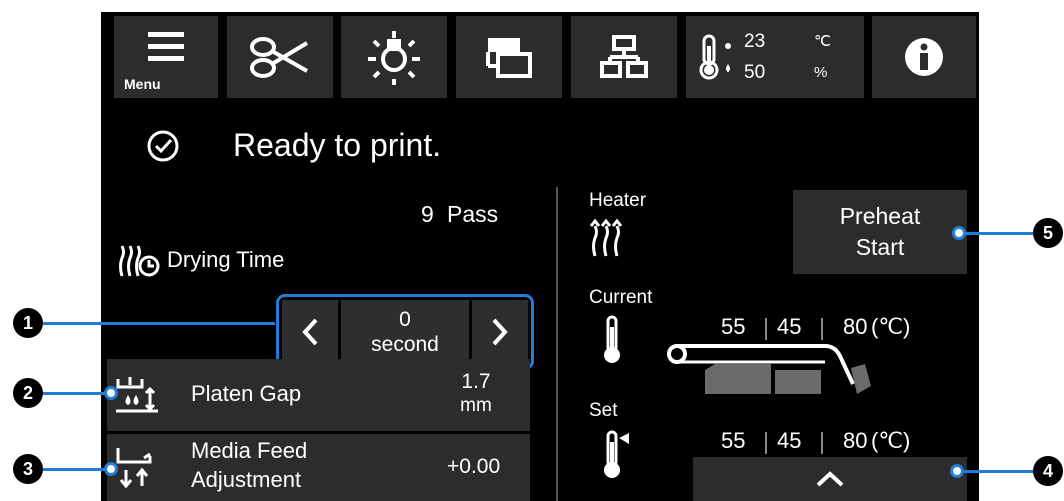 This screenshot has height=501, width=1064. I want to click on drying-time-icon, so click(139, 261).